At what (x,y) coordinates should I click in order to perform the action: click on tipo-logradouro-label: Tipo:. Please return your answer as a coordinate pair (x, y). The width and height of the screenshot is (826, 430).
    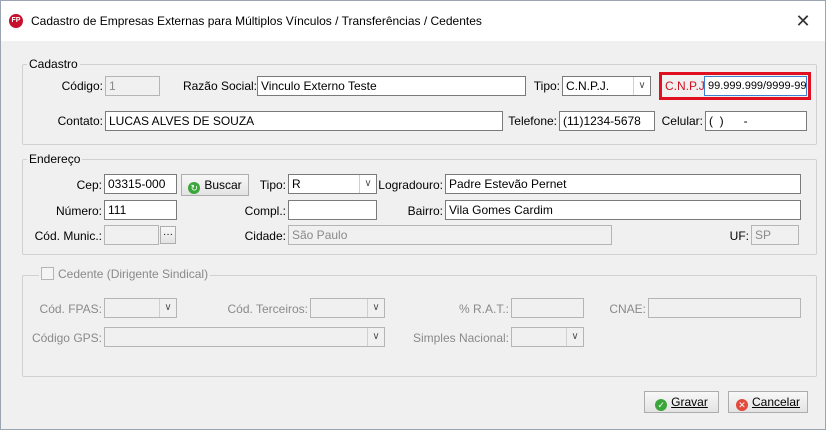
    Looking at the image, I should click on (272, 185).